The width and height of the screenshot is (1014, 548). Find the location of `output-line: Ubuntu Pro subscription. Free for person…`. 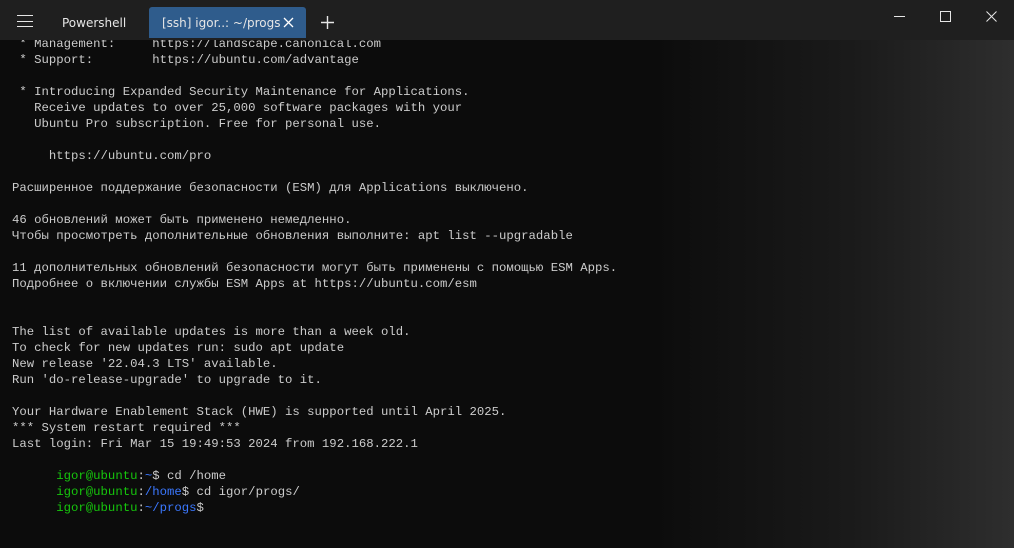

output-line: Ubuntu Pro subscription. Free for person… is located at coordinates (196, 124).